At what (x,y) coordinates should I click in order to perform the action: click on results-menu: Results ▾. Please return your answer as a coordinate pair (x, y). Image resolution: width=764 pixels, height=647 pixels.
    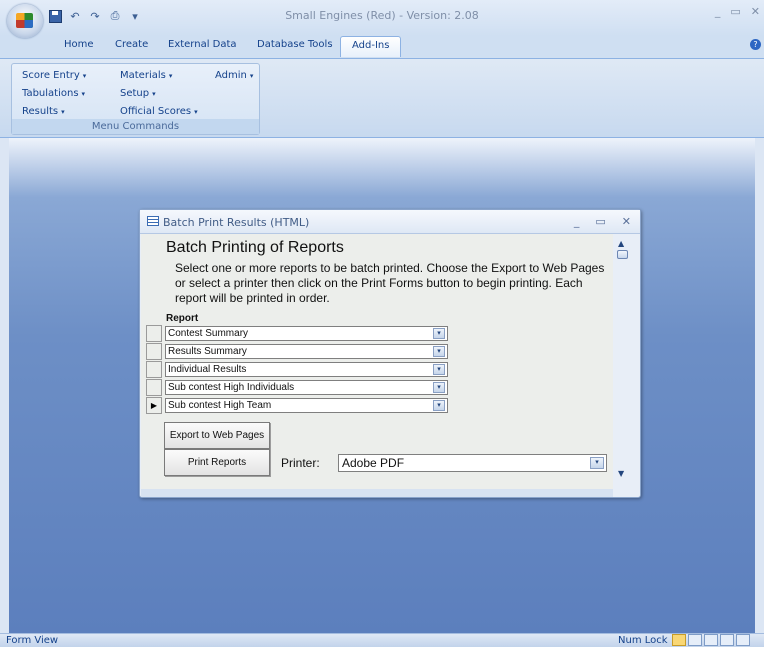
    Looking at the image, I should click on (43, 111).